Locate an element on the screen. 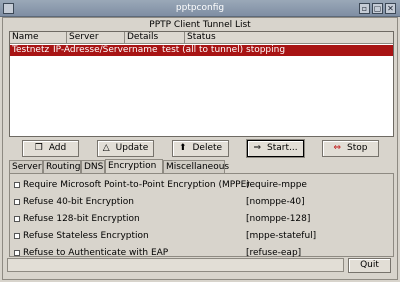 Image resolution: width=400 pixels, height=282 pixels. column-header-server: Server is located at coordinates (96, 38).